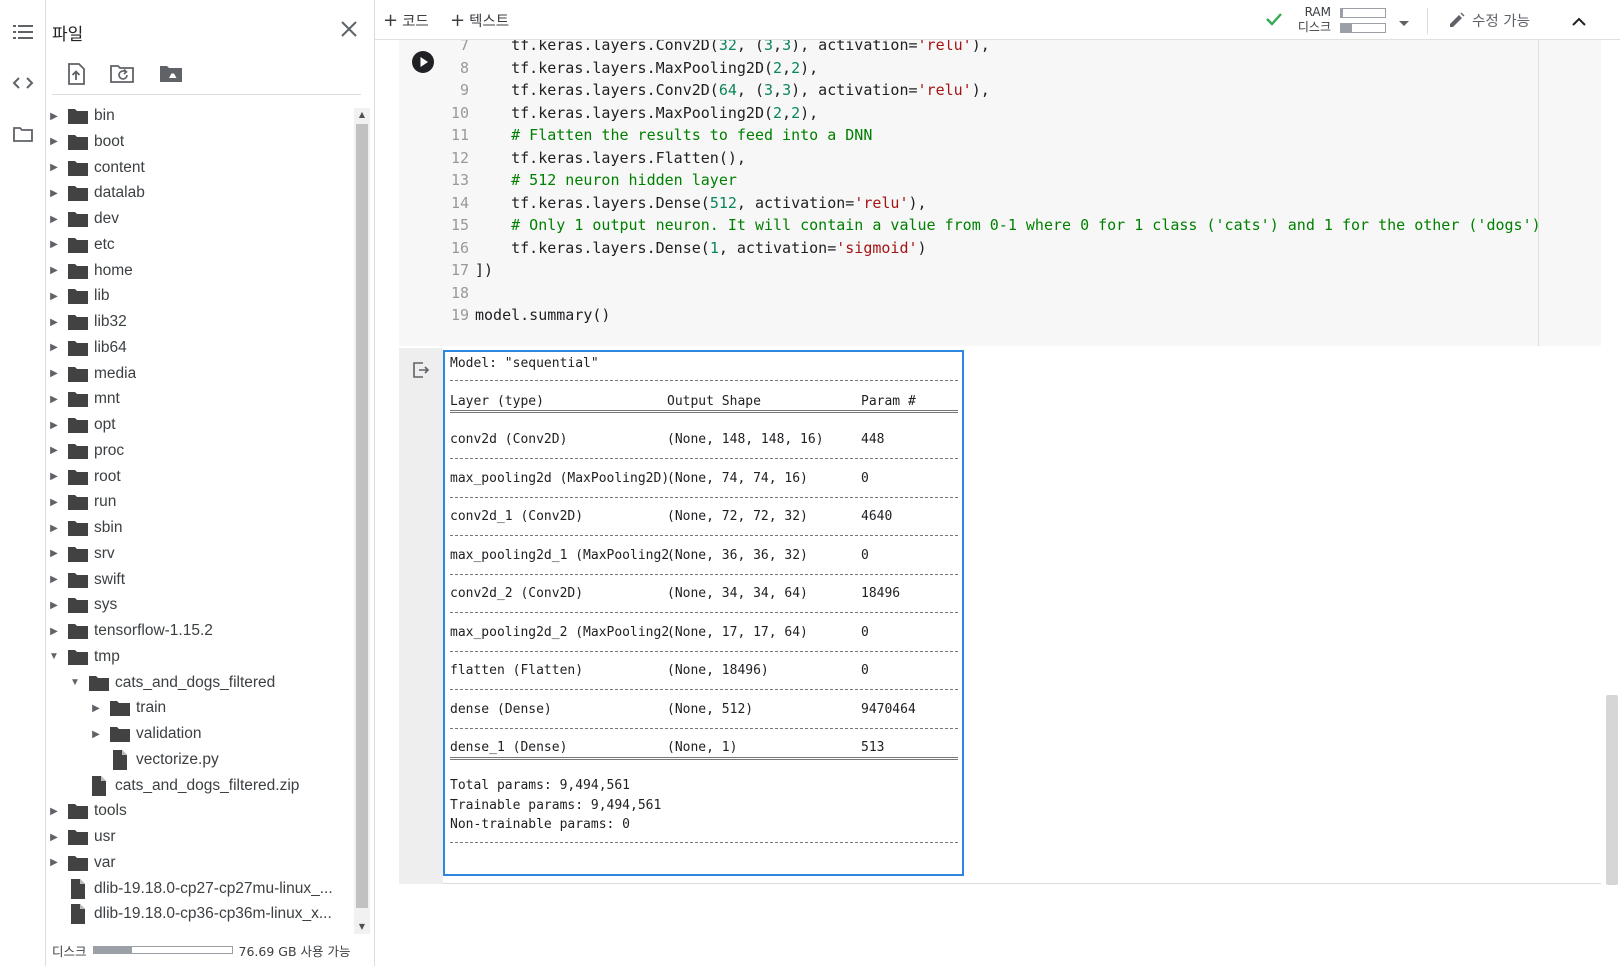 Image resolution: width=1620 pixels, height=966 pixels. Describe the element at coordinates (406, 20) in the screenshot. I see `add-code-button: + 코드` at that location.